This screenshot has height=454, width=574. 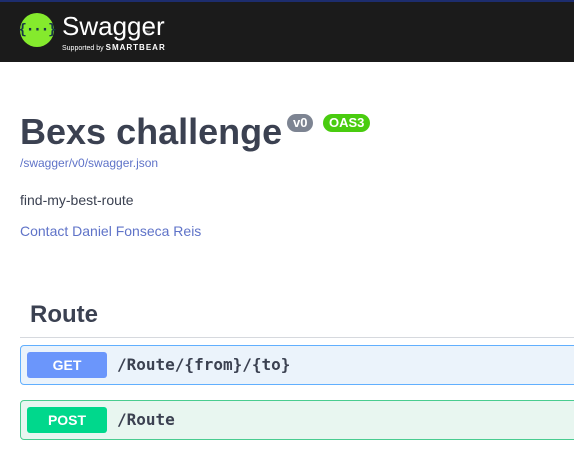 I want to click on supported-by-text: Supported by, so click(x=83, y=48).